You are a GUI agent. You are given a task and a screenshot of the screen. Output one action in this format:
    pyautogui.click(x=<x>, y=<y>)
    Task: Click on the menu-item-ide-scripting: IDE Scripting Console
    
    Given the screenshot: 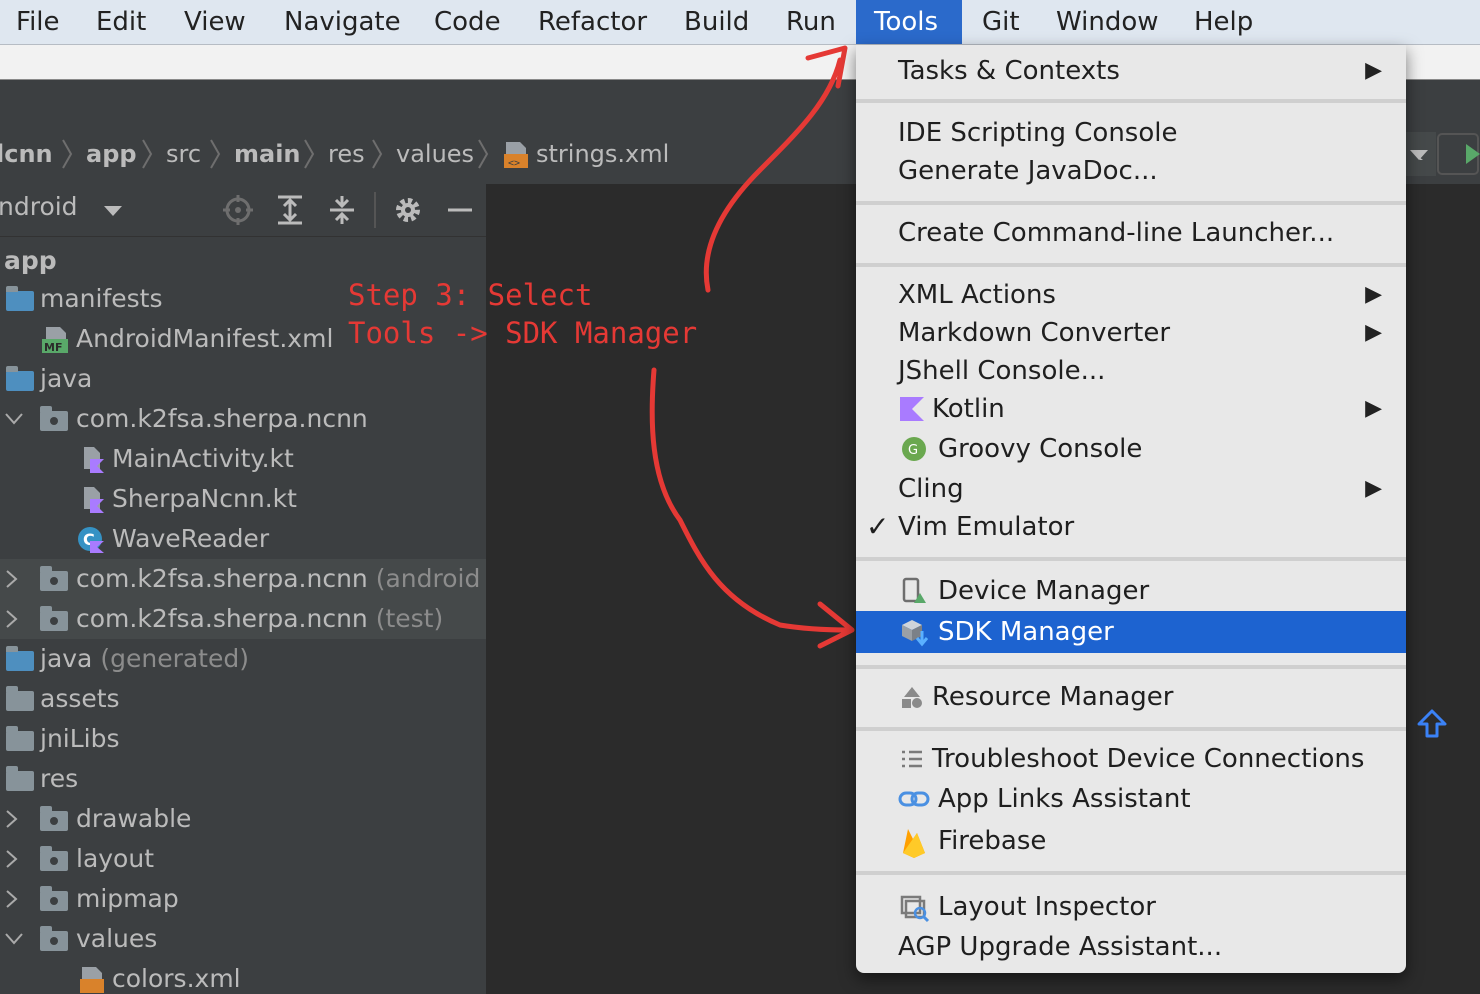 What is the action you would take?
    pyautogui.click(x=1131, y=133)
    